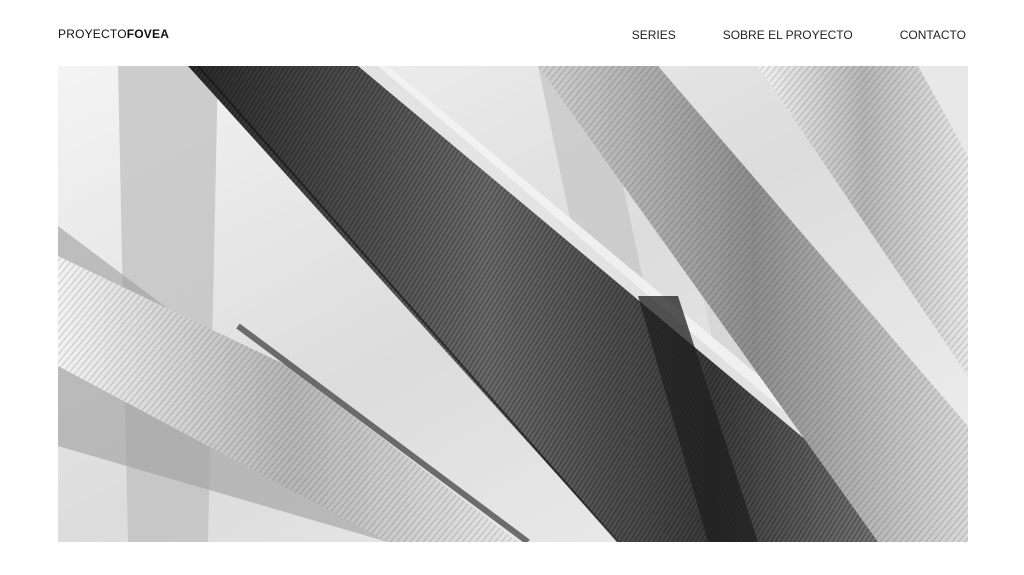 The height and width of the screenshot is (575, 1024). I want to click on logo-prefix: PROYECTO, so click(92, 34).